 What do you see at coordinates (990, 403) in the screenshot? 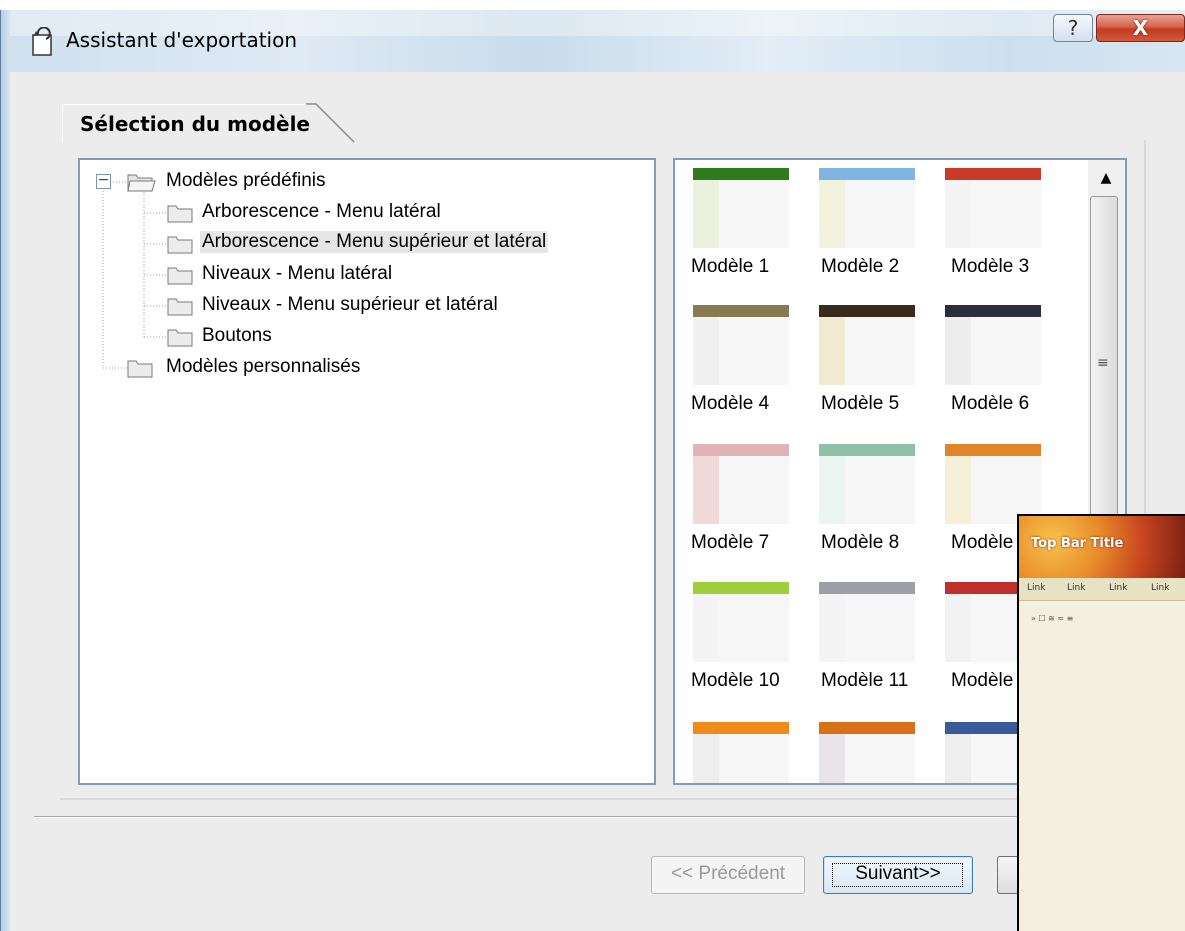
I see `template-label: Modèle 6` at bounding box center [990, 403].